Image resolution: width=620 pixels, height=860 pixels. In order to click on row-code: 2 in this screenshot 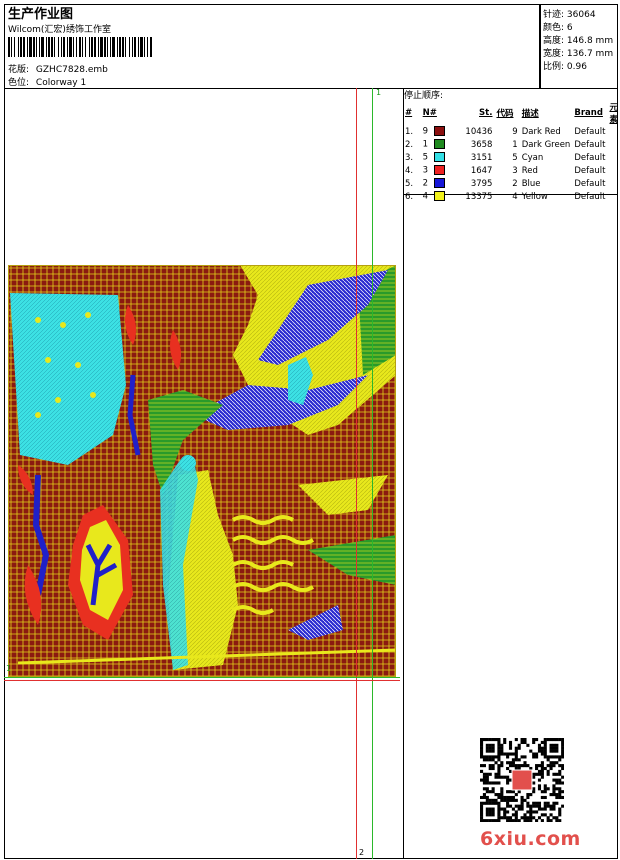, I will do `click(515, 183)`.